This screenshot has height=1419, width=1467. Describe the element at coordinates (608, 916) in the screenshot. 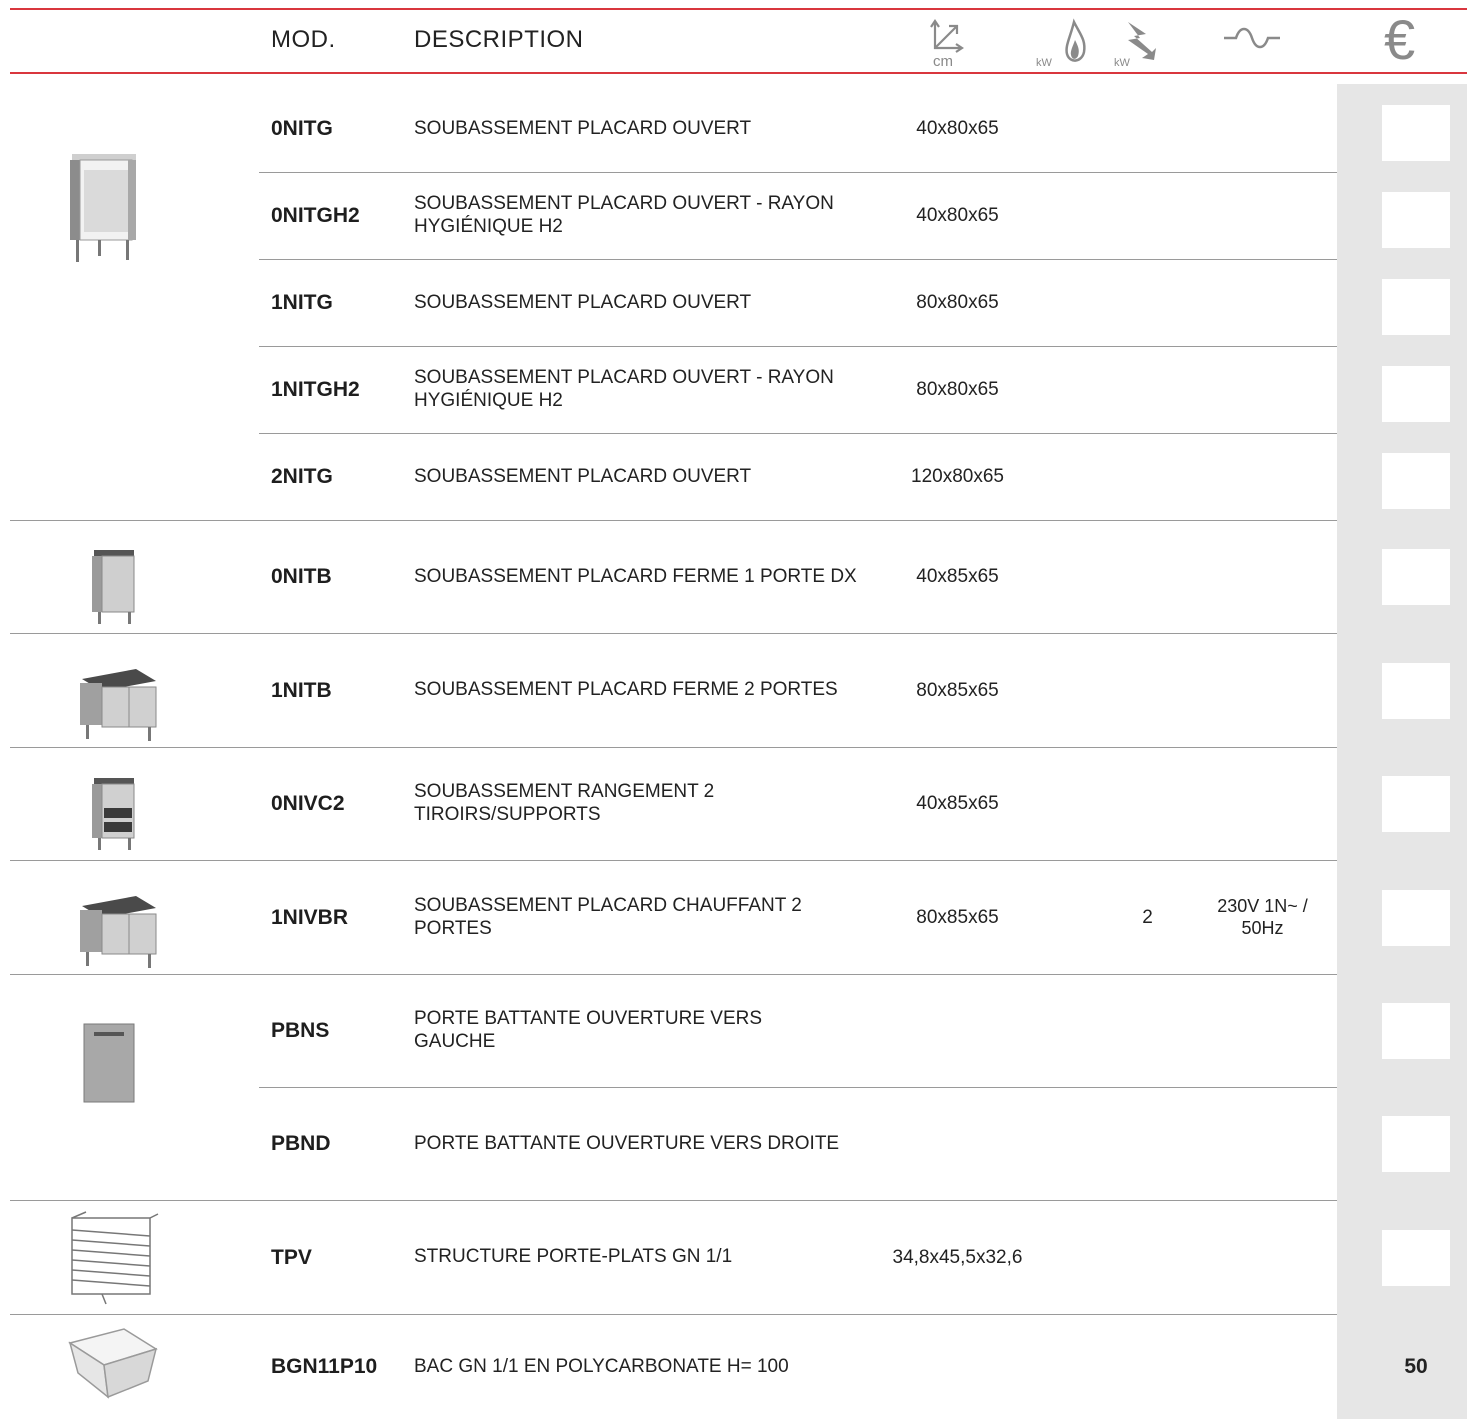

I see `description: SOUBASSEMENT PLACARD CHAUFFANT 2 PORTES` at that location.